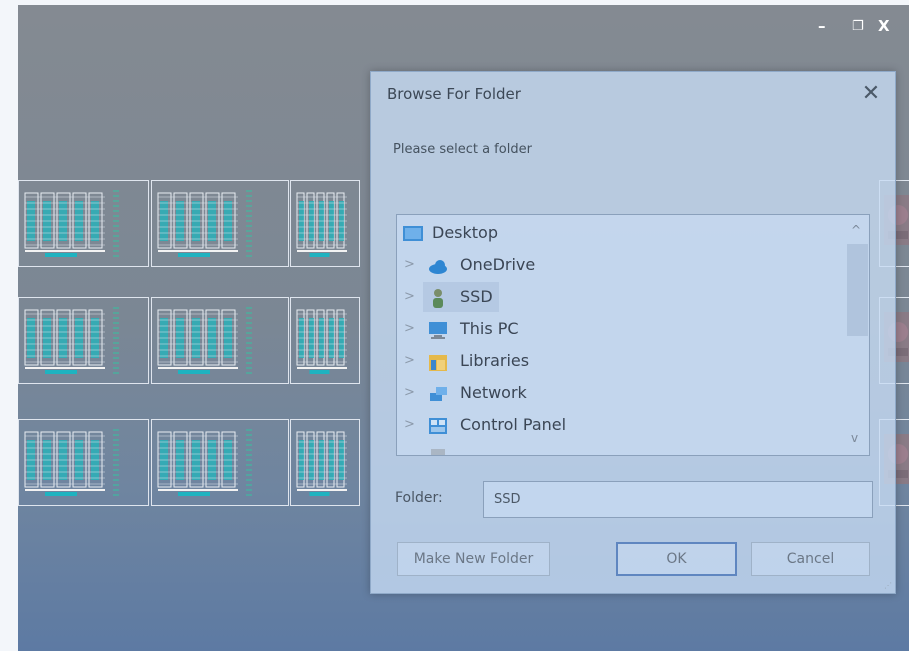 The height and width of the screenshot is (651, 909). I want to click on tree-item-label: SSD, so click(476, 296).